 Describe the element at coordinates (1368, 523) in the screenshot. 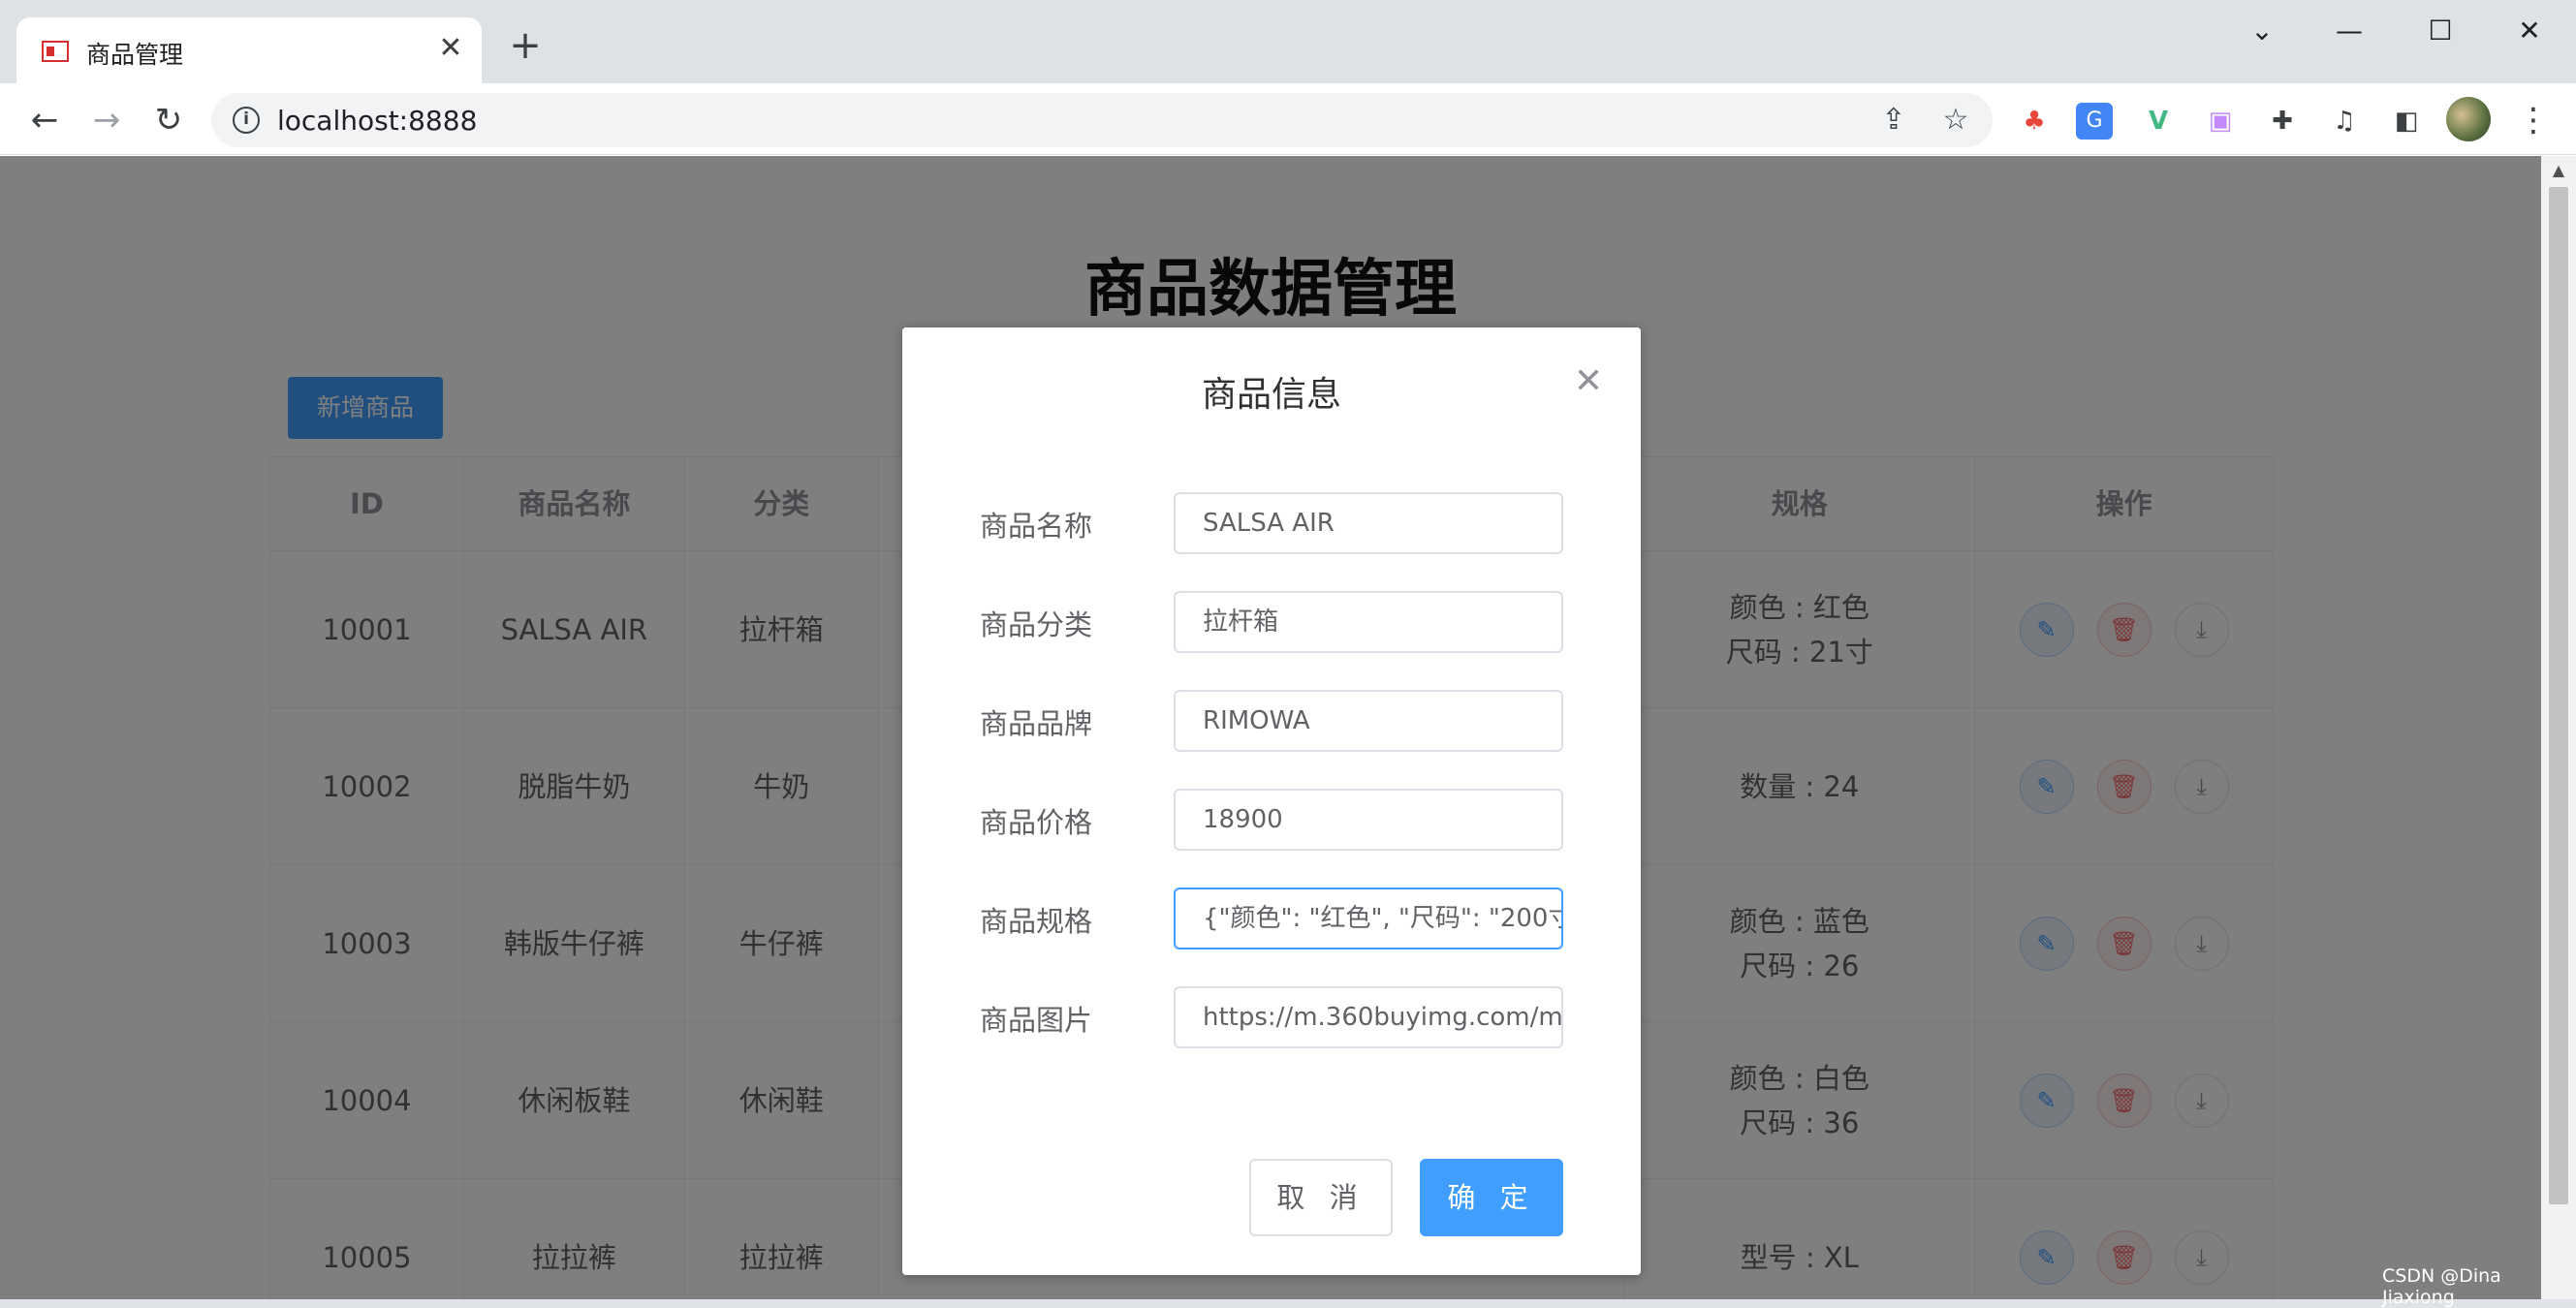

I see `product-name-input: SALSA AIR` at that location.